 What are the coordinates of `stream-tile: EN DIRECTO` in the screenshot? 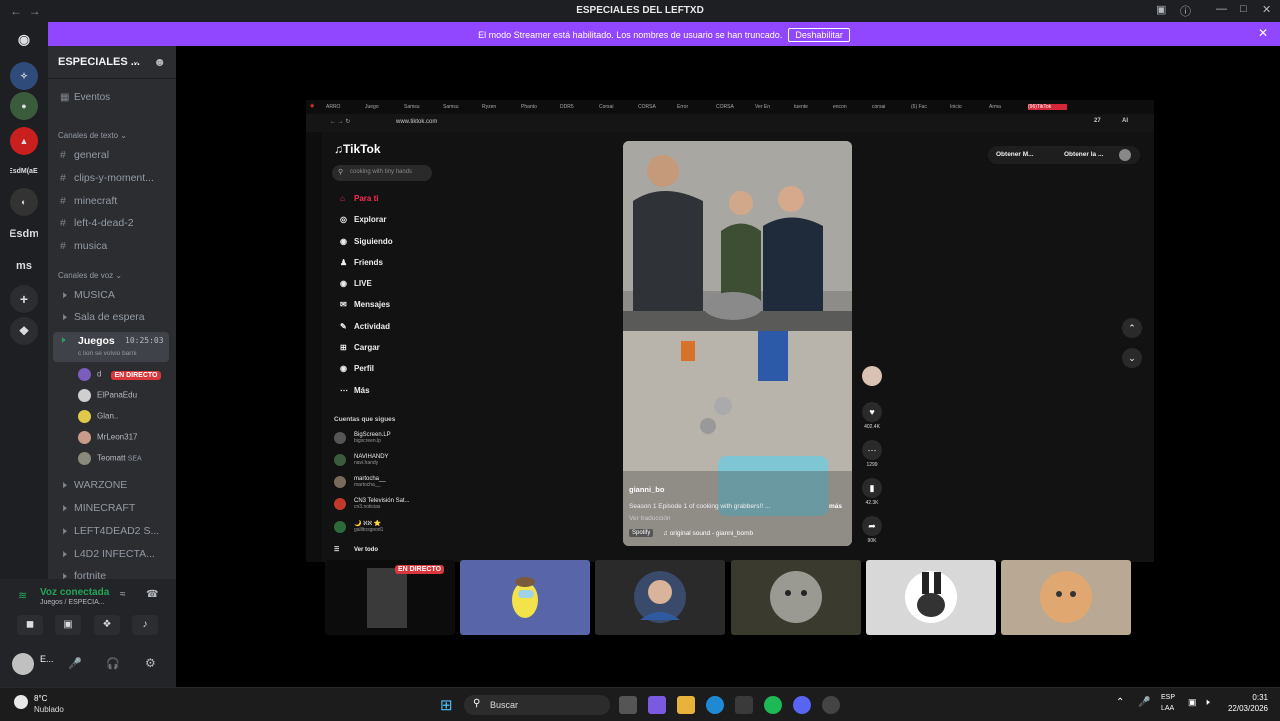 It's located at (390, 597).